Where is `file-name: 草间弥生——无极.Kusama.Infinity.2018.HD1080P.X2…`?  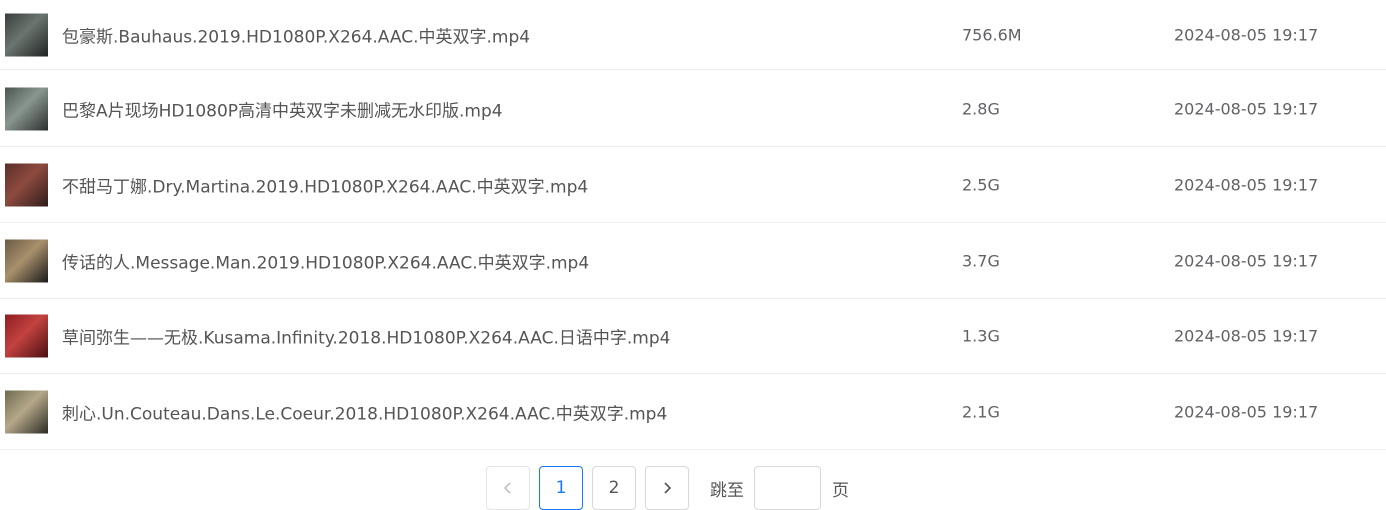 file-name: 草间弥生——无极.Kusama.Infinity.2018.HD1080P.X2… is located at coordinates (366, 336).